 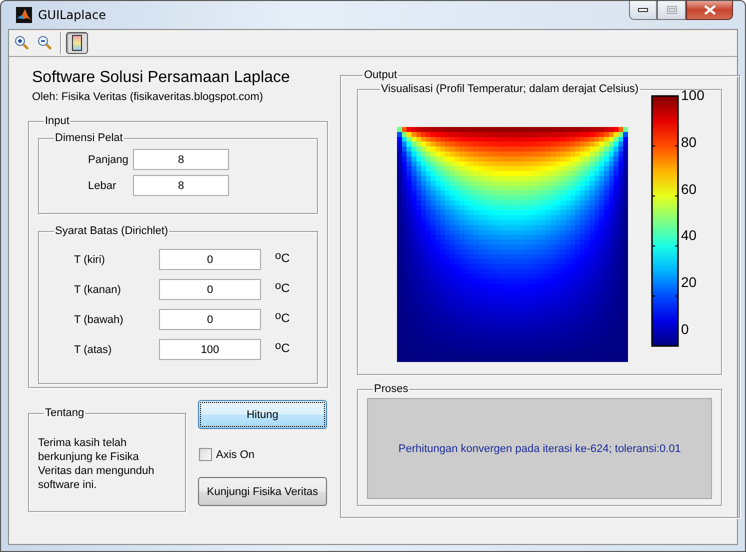 I want to click on text-input: 100, so click(x=210, y=349).